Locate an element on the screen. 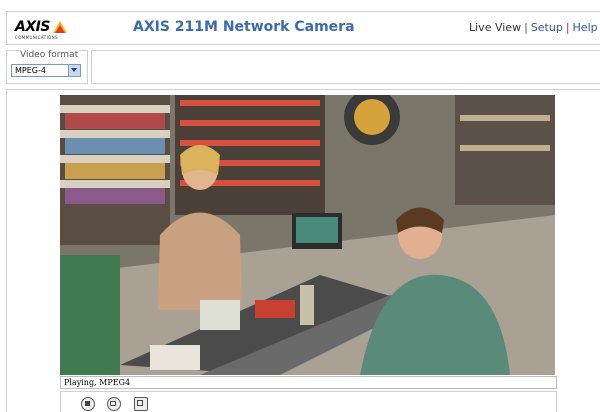 This screenshot has height=412, width=600. fullscreen-icon is located at coordinates (141, 404).